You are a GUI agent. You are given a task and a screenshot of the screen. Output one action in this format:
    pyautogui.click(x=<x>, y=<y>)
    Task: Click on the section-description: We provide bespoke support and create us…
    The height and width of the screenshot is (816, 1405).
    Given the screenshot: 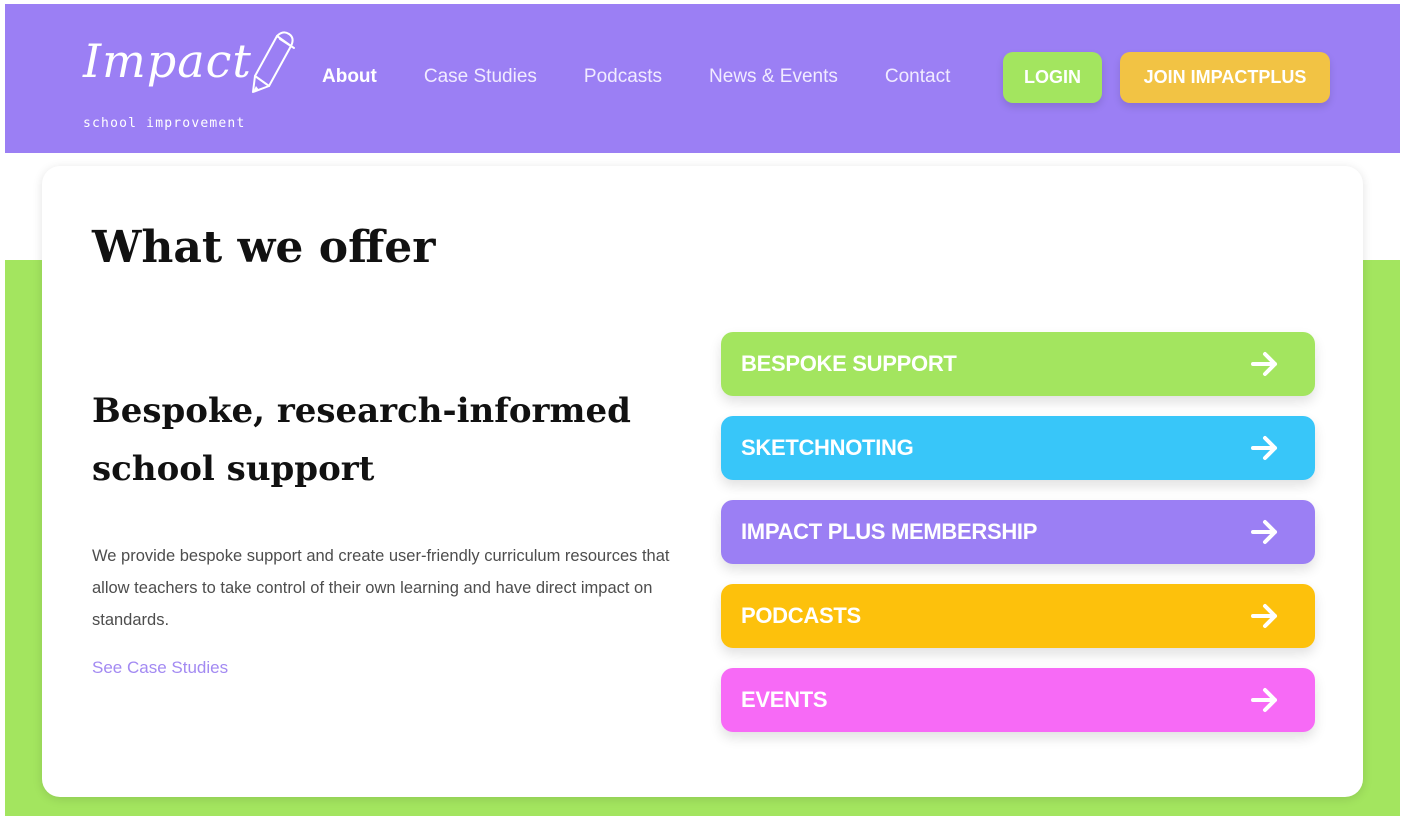 What is the action you would take?
    pyautogui.click(x=381, y=588)
    